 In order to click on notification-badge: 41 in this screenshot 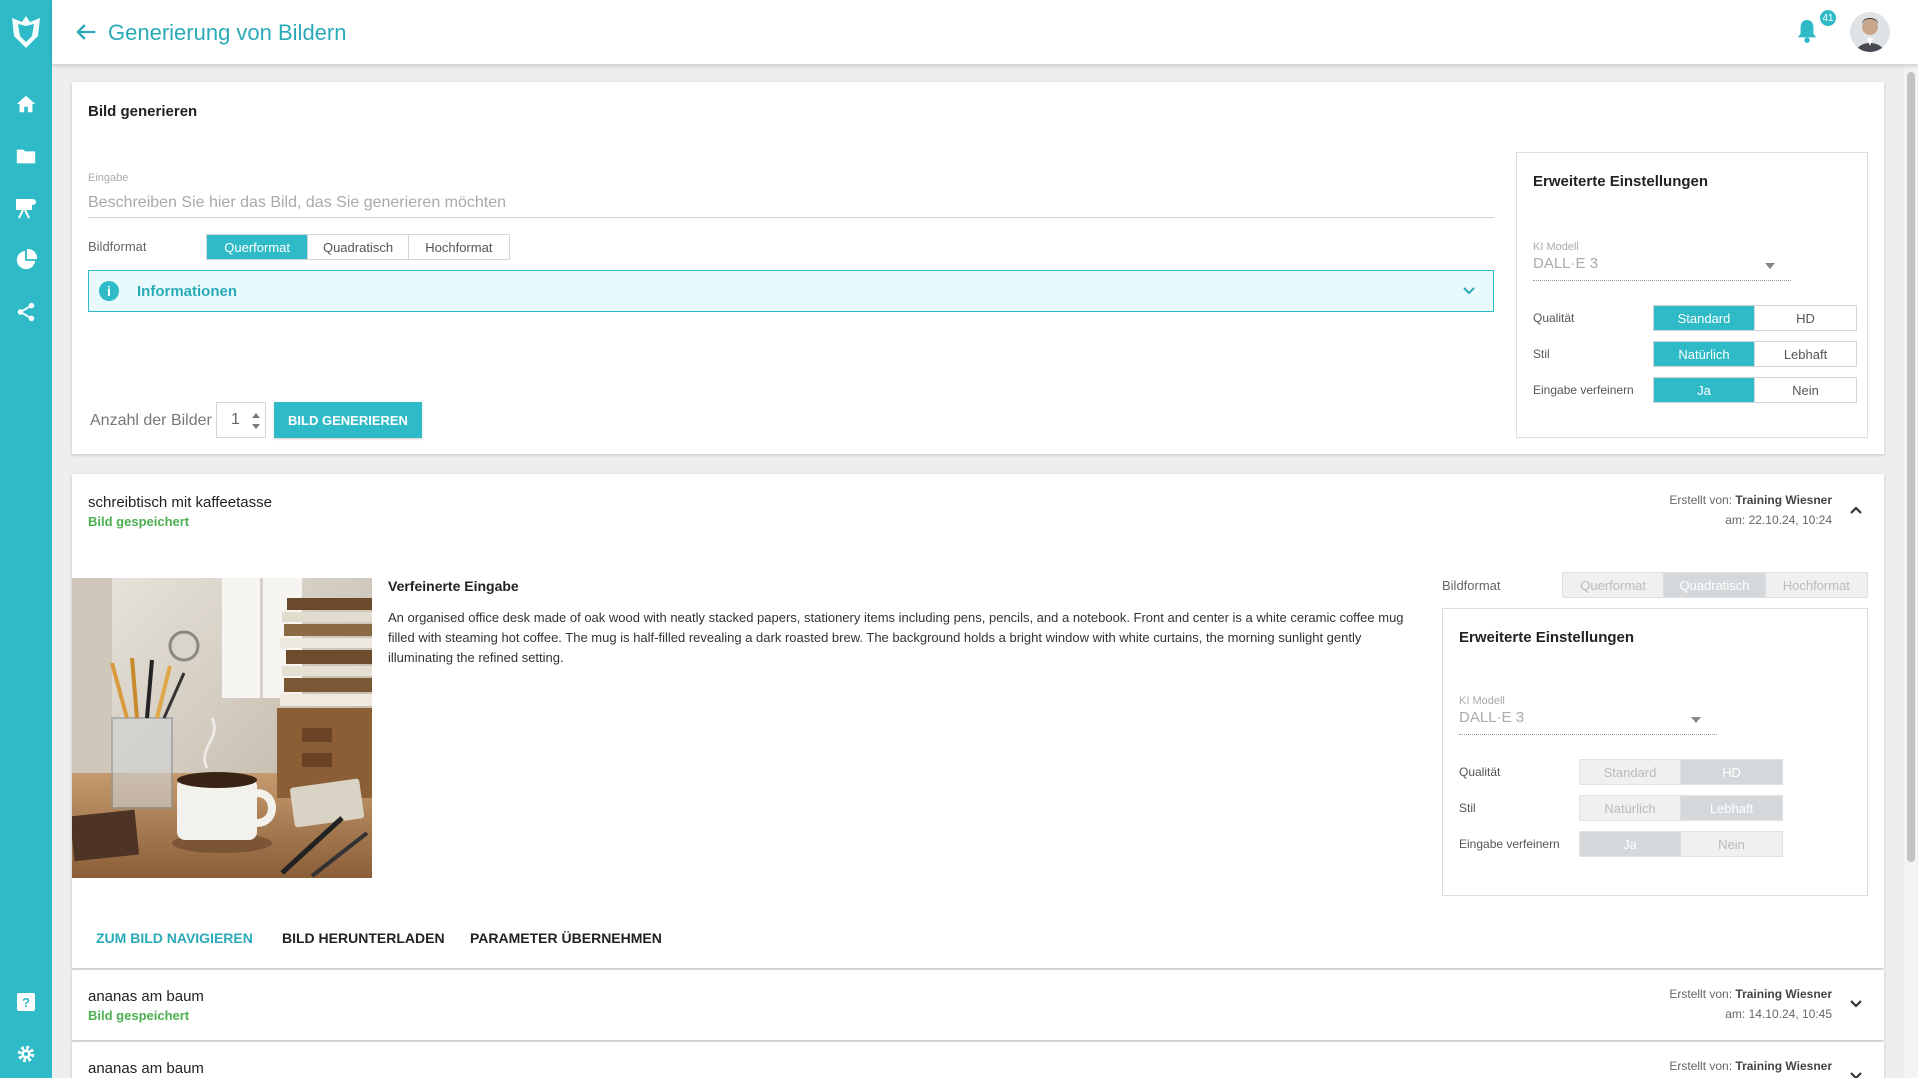, I will do `click(1828, 18)`.